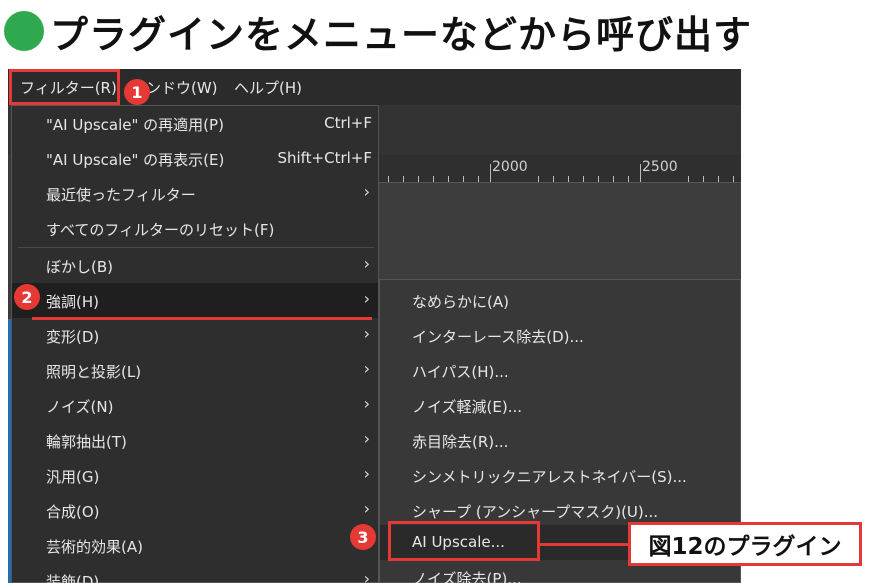  Describe the element at coordinates (560, 300) in the screenshot. I see `submenu-item-smooth: なめらかに(A)` at that location.